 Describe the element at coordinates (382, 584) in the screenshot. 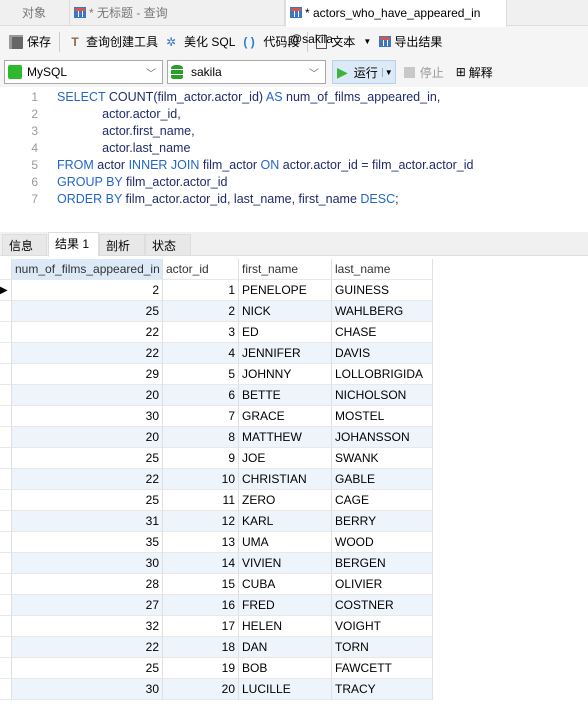

I see `table-cell: OLIVIER` at that location.